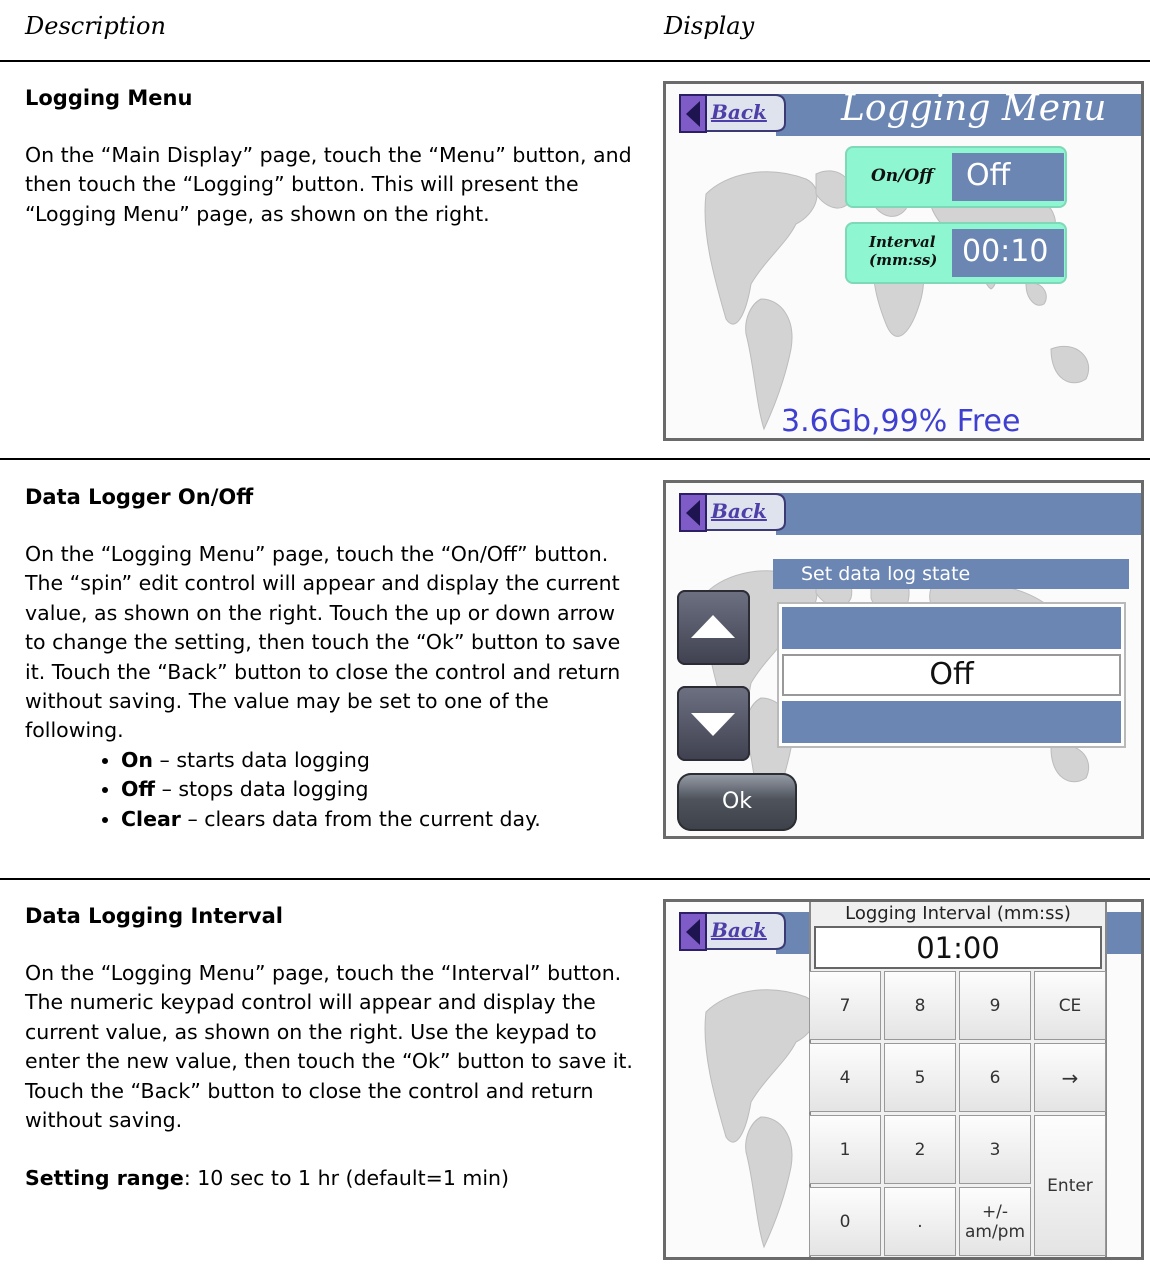  Describe the element at coordinates (974, 108) in the screenshot. I see `page-title: Logging Menu` at that location.